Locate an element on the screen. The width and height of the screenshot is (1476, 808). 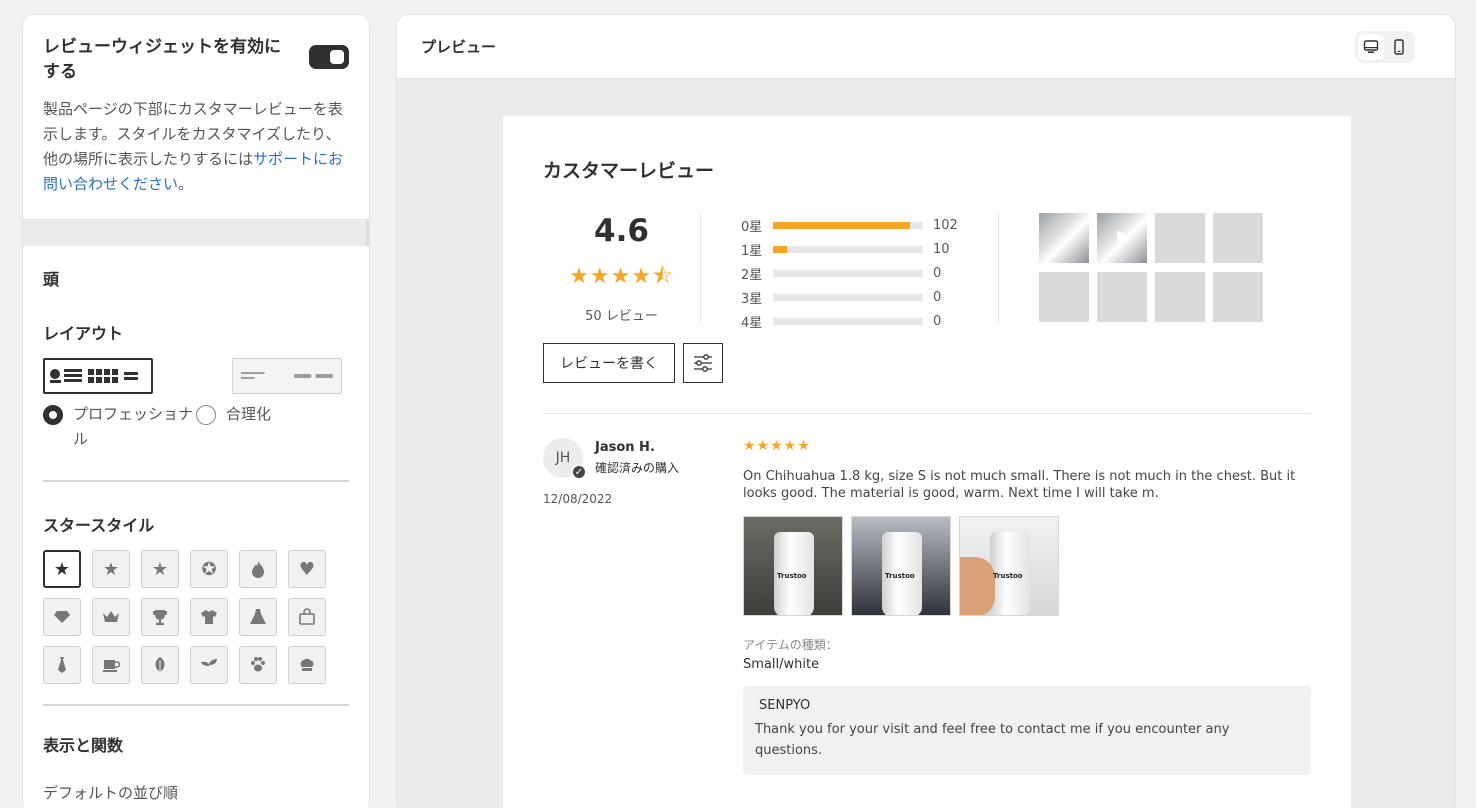
leaf-icon is located at coordinates (160, 665).